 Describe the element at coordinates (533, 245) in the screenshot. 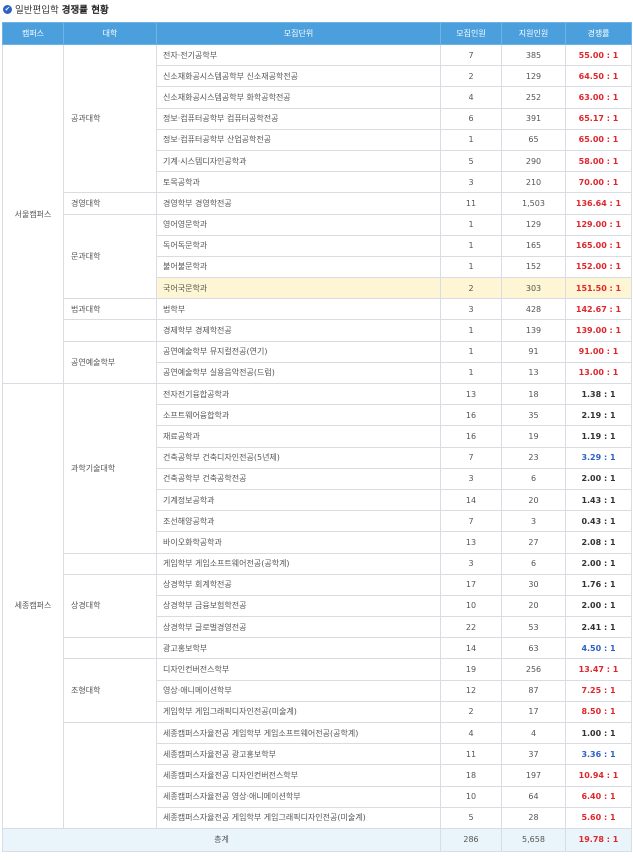

I see `applicants-cell: 165` at that location.